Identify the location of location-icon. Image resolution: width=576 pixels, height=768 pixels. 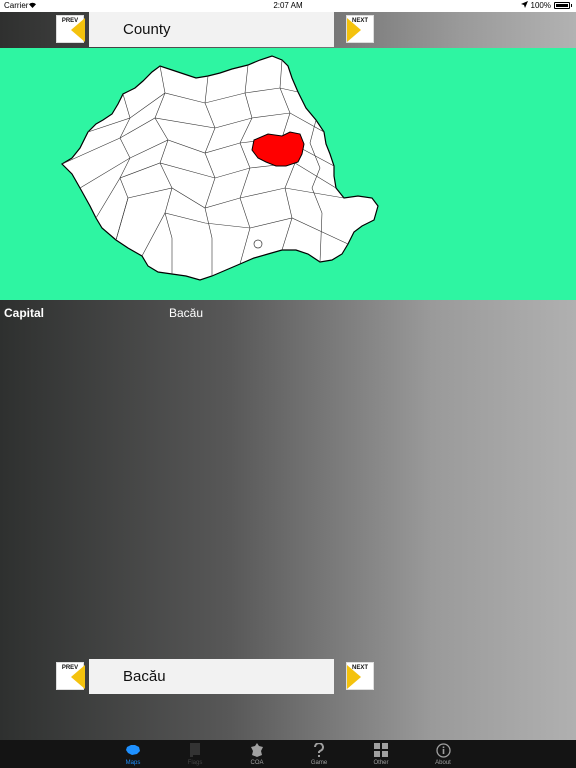
(524, 5).